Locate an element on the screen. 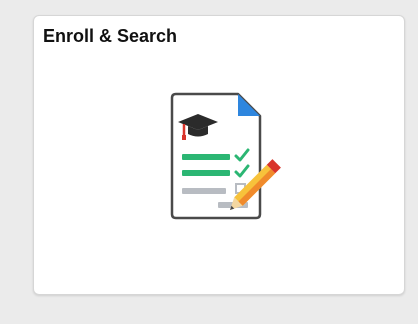 This screenshot has height=324, width=418. enrollment-document-pencil-icon is located at coordinates (225, 156).